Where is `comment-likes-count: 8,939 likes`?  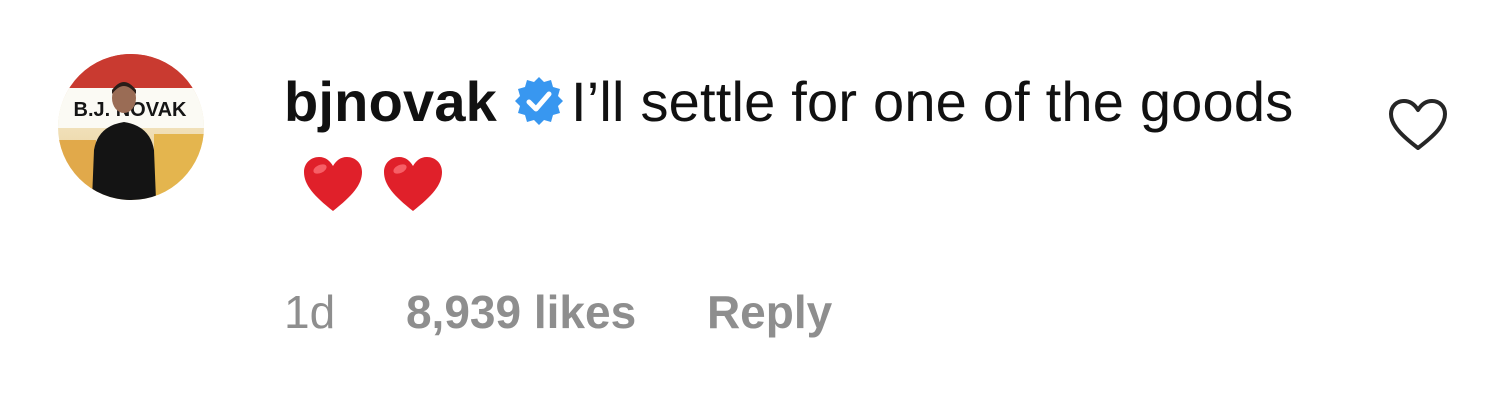
comment-likes-count: 8,939 likes is located at coordinates (521, 312).